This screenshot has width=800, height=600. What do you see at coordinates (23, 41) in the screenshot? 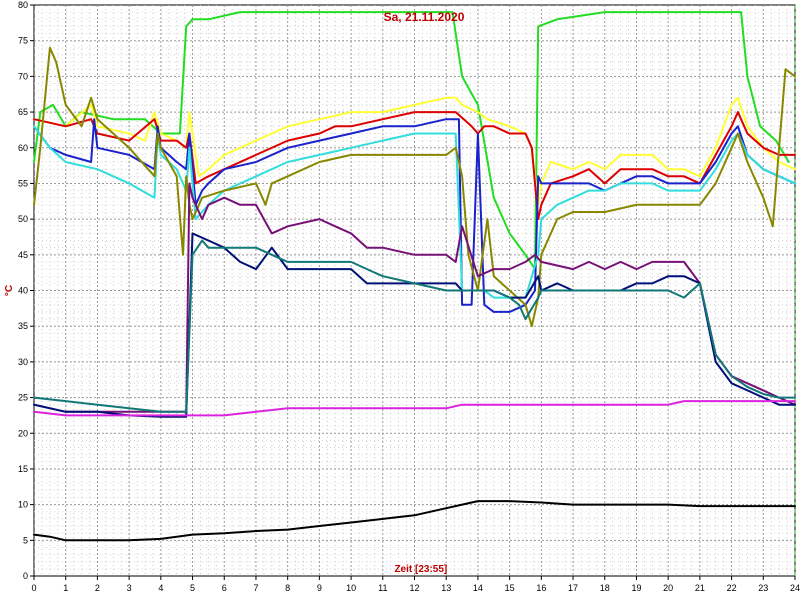
I see `y-tick-label: 75` at bounding box center [23, 41].